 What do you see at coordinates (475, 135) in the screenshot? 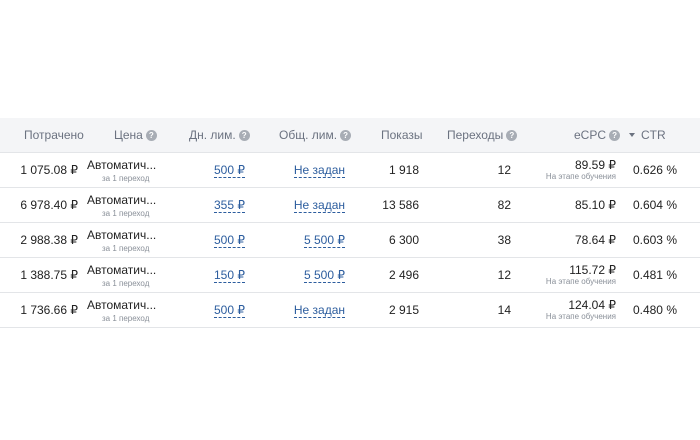
I see `column-header-clicks-label: Переходы` at bounding box center [475, 135].